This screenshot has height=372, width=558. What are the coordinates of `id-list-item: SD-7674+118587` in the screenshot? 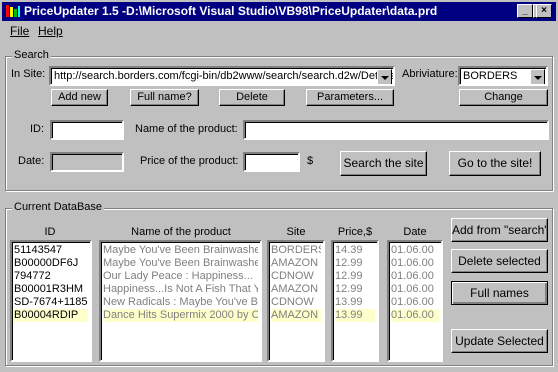 It's located at (51, 302).